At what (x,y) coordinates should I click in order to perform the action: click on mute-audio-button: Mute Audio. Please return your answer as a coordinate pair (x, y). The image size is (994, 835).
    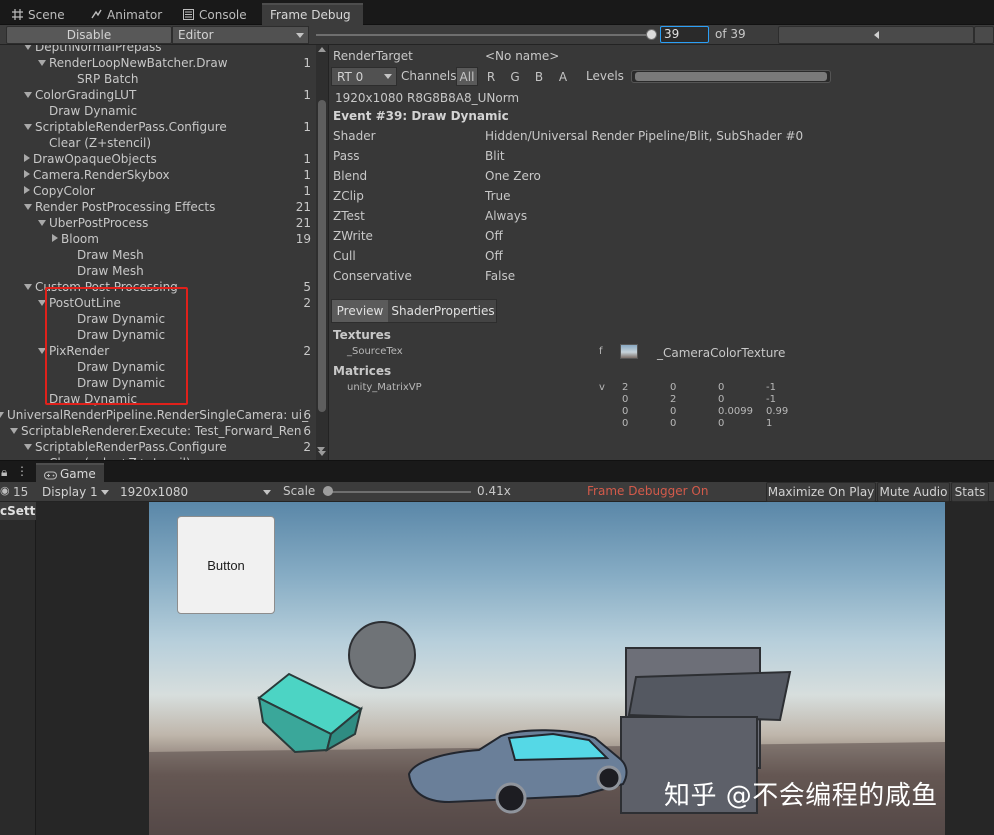
    Looking at the image, I should click on (913, 492).